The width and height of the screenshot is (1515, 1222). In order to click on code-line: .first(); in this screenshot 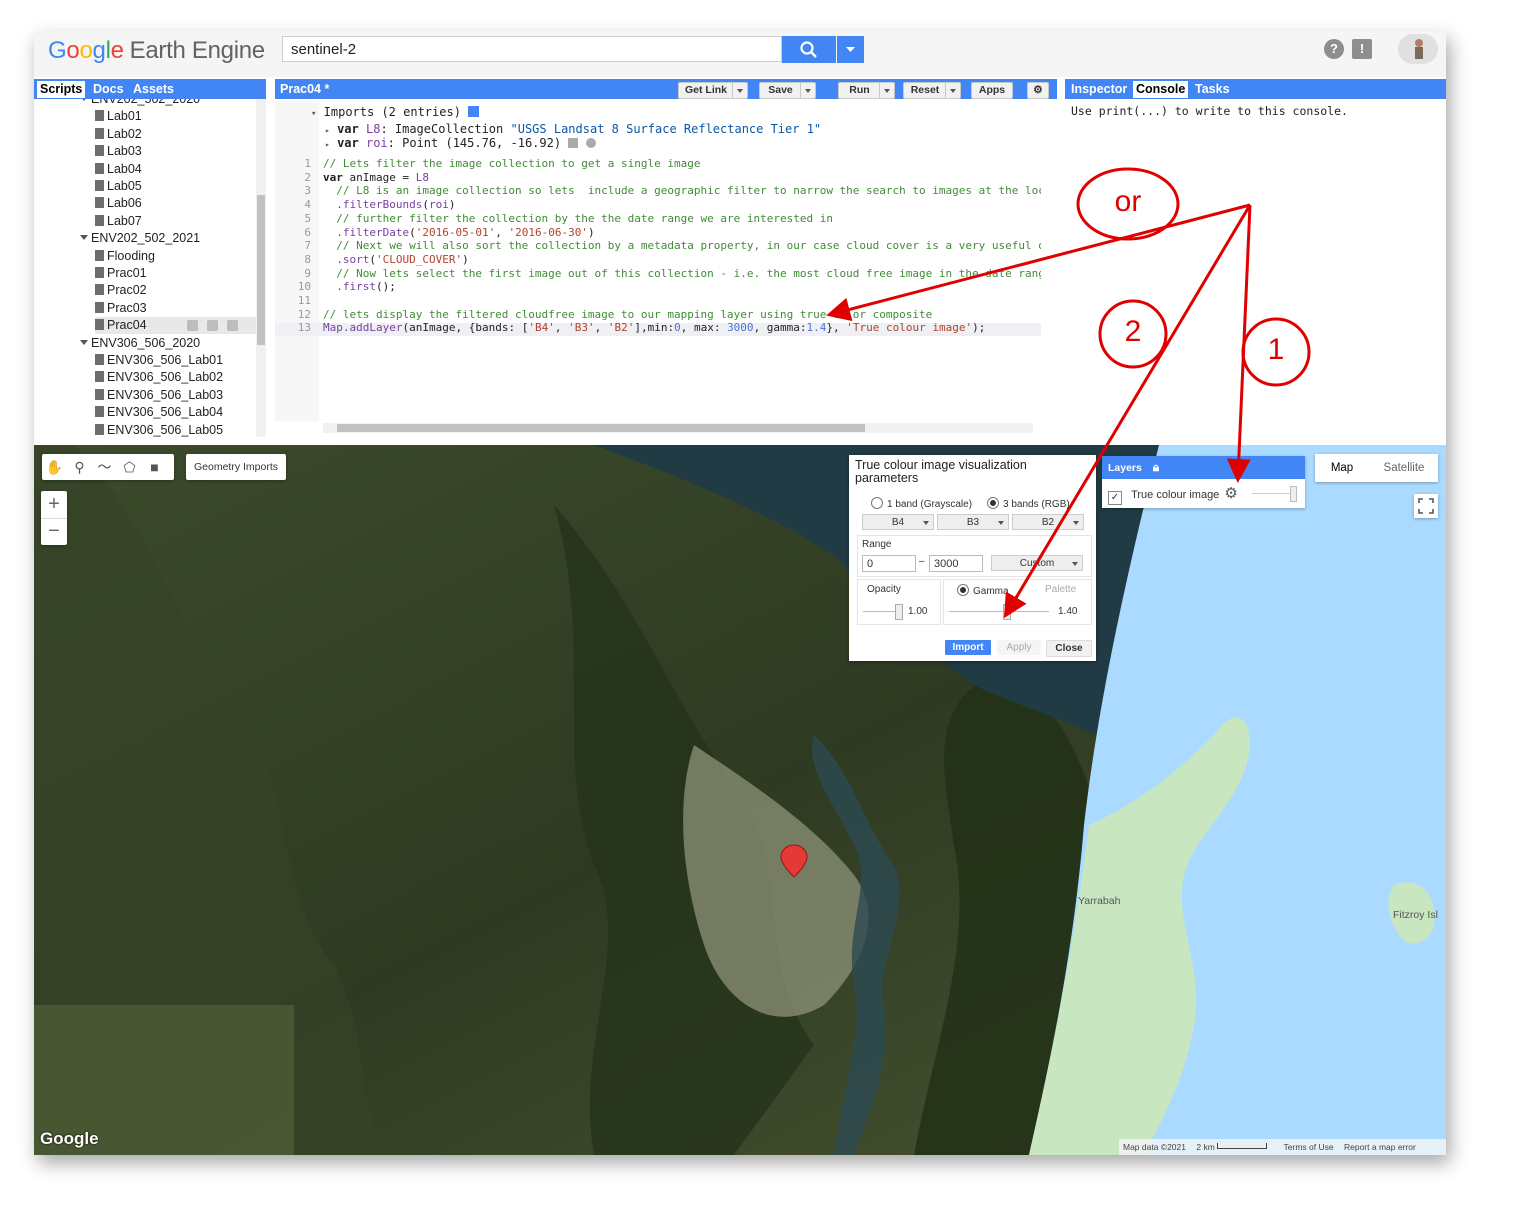, I will do `click(682, 286)`.